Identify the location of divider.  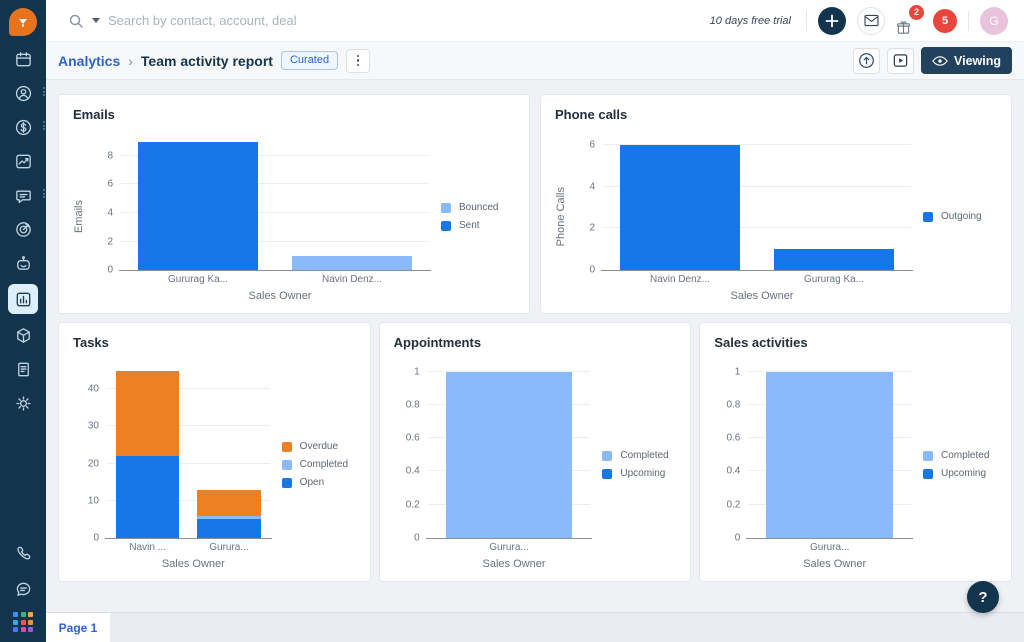
(968, 20).